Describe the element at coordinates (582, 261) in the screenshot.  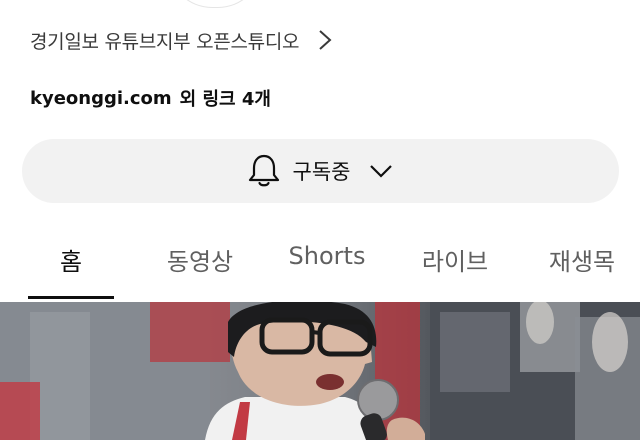
I see `tab-playlists: 재생목` at that location.